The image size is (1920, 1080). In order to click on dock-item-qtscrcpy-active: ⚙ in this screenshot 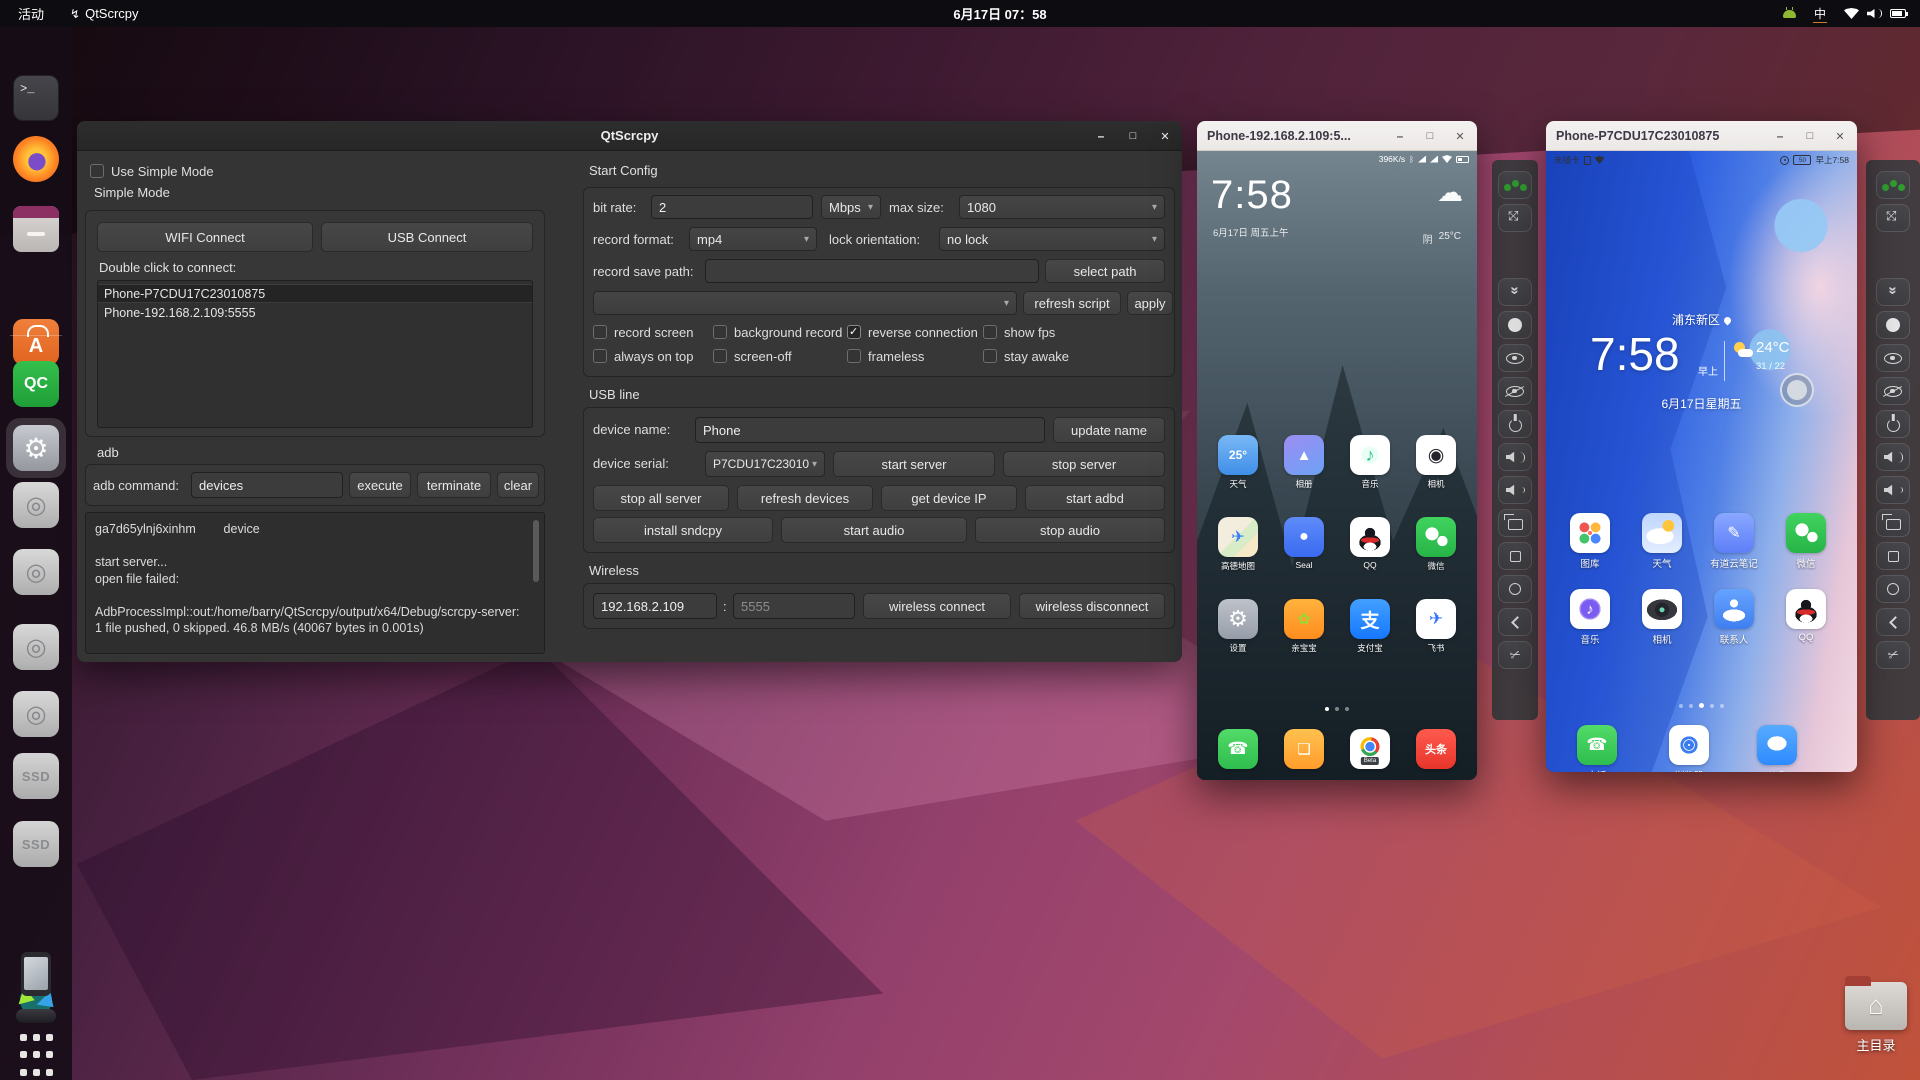, I will do `click(36, 448)`.